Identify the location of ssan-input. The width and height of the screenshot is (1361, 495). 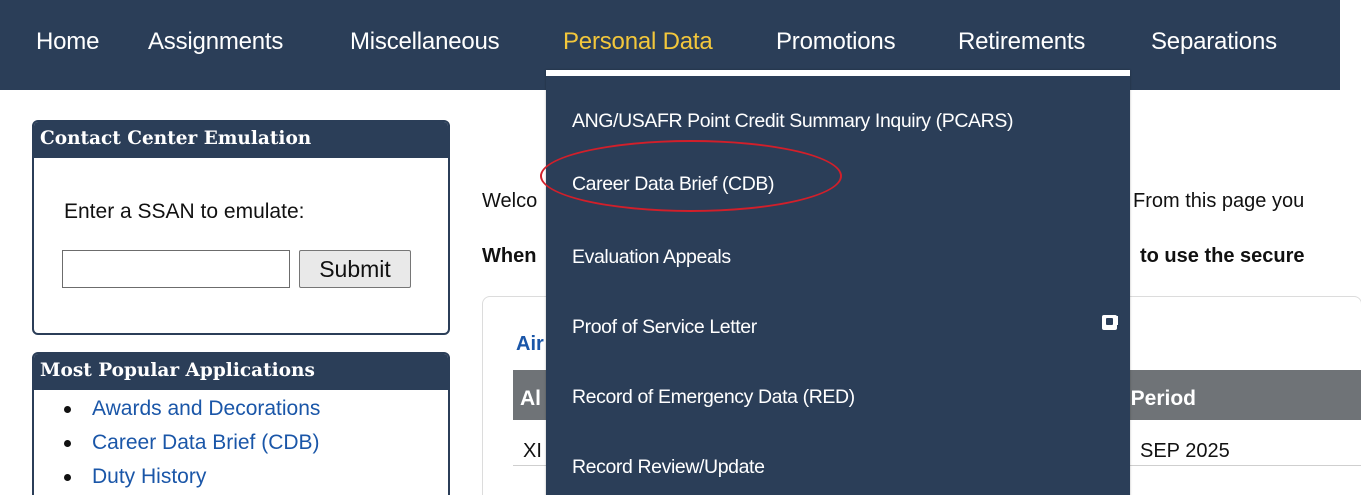
(176, 269).